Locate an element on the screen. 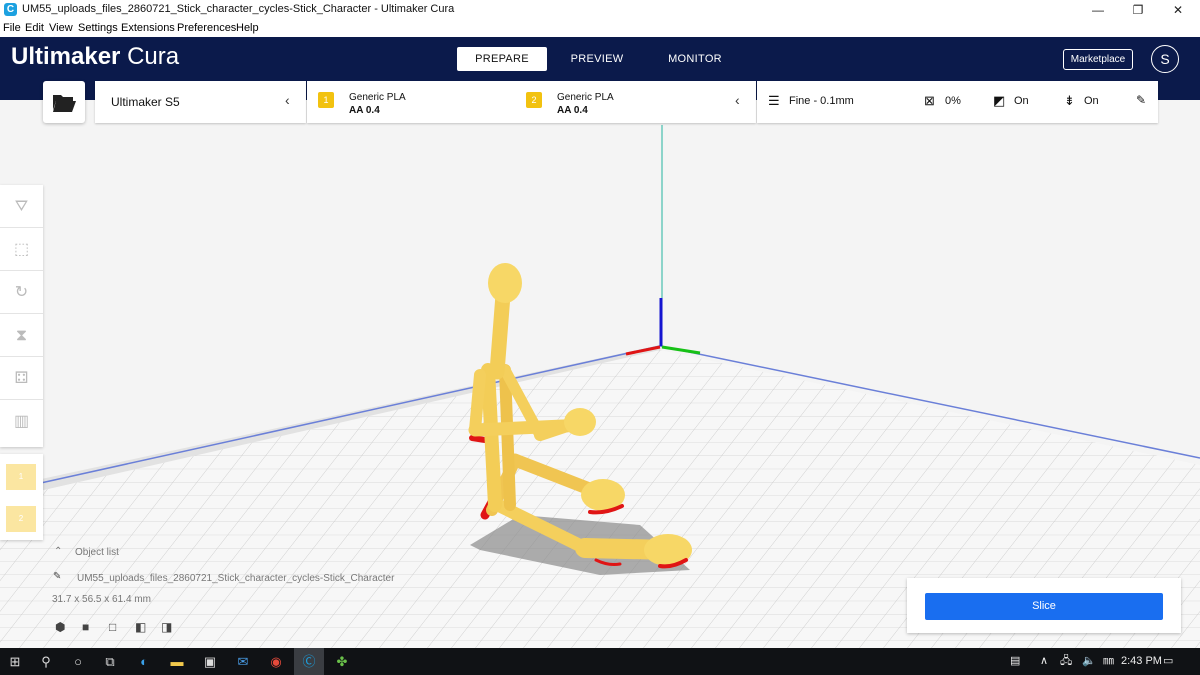 The image size is (1200, 675). marketplace-button: Marketplace is located at coordinates (1098, 59).